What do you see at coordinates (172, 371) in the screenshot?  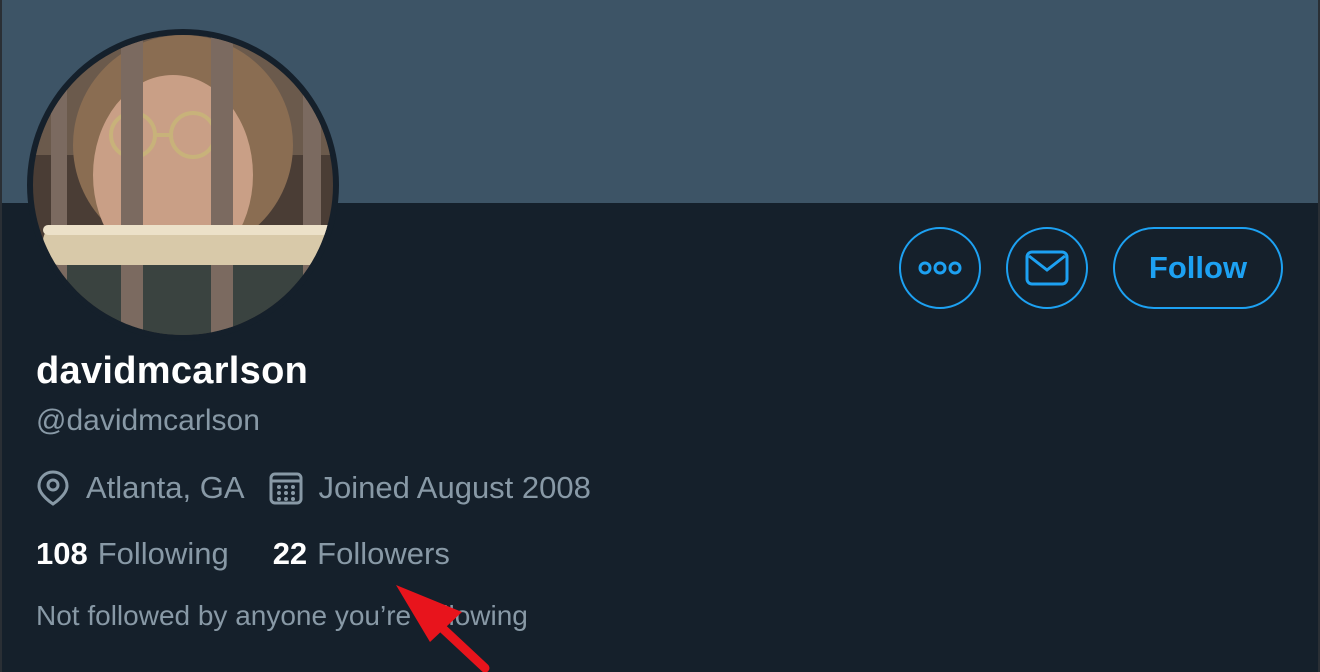 I see `display-name: davidmcarlson` at bounding box center [172, 371].